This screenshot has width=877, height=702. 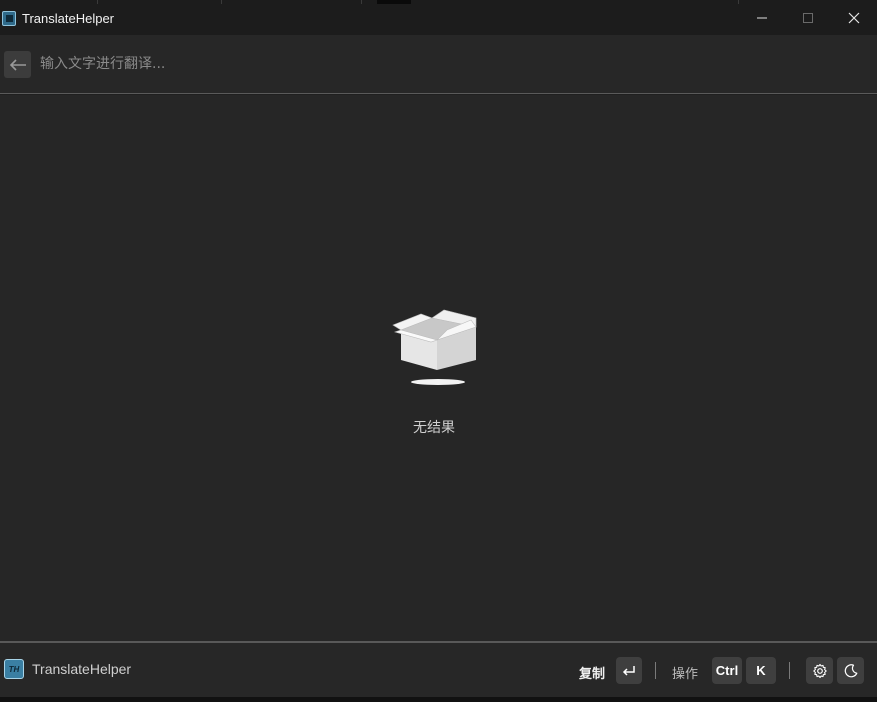 I want to click on k-key: K, so click(x=761, y=670).